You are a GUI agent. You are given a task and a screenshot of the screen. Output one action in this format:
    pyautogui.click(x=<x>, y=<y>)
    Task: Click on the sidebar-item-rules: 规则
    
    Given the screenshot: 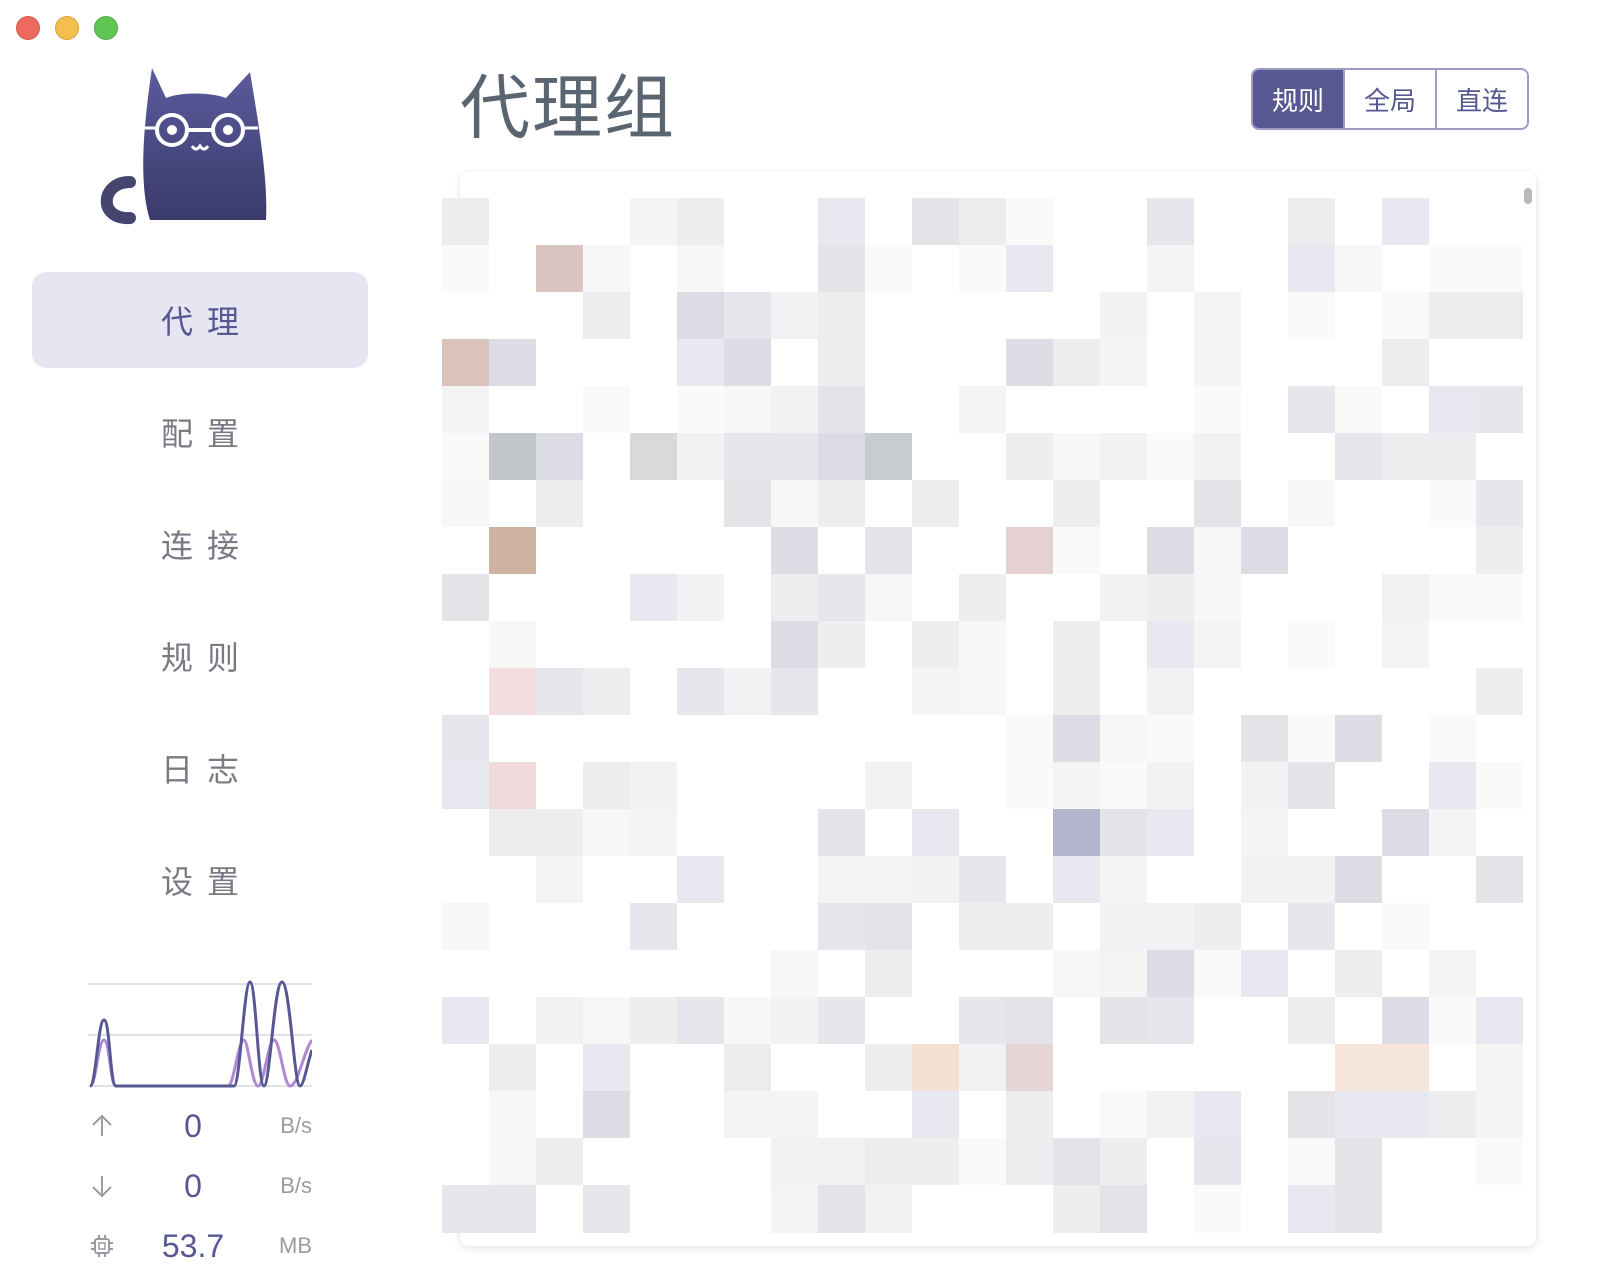 What is the action you would take?
    pyautogui.click(x=200, y=656)
    